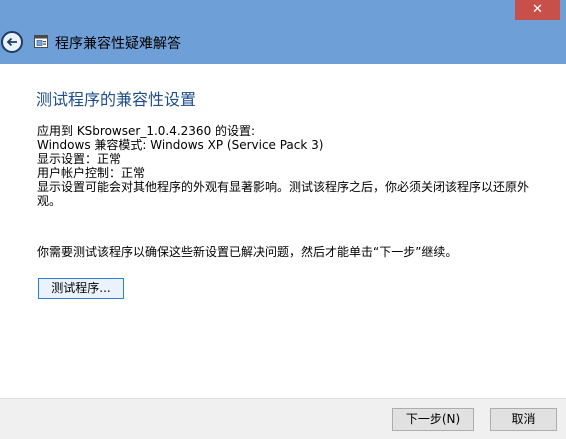 The image size is (566, 439). Describe the element at coordinates (118, 44) in the screenshot. I see `window-title: 程序兼容性疑难解答` at that location.